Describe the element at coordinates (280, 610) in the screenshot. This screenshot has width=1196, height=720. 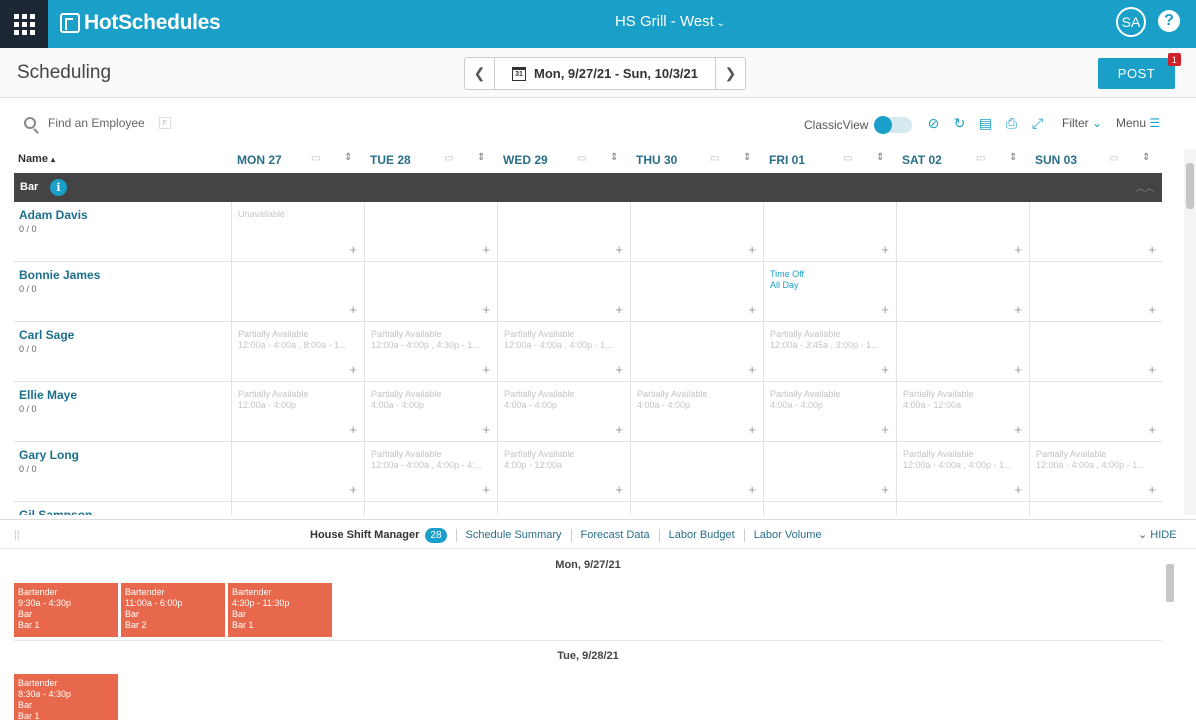
I see `shift-card: Bartender 4:30p - 11:30p Bar Bar 1` at that location.